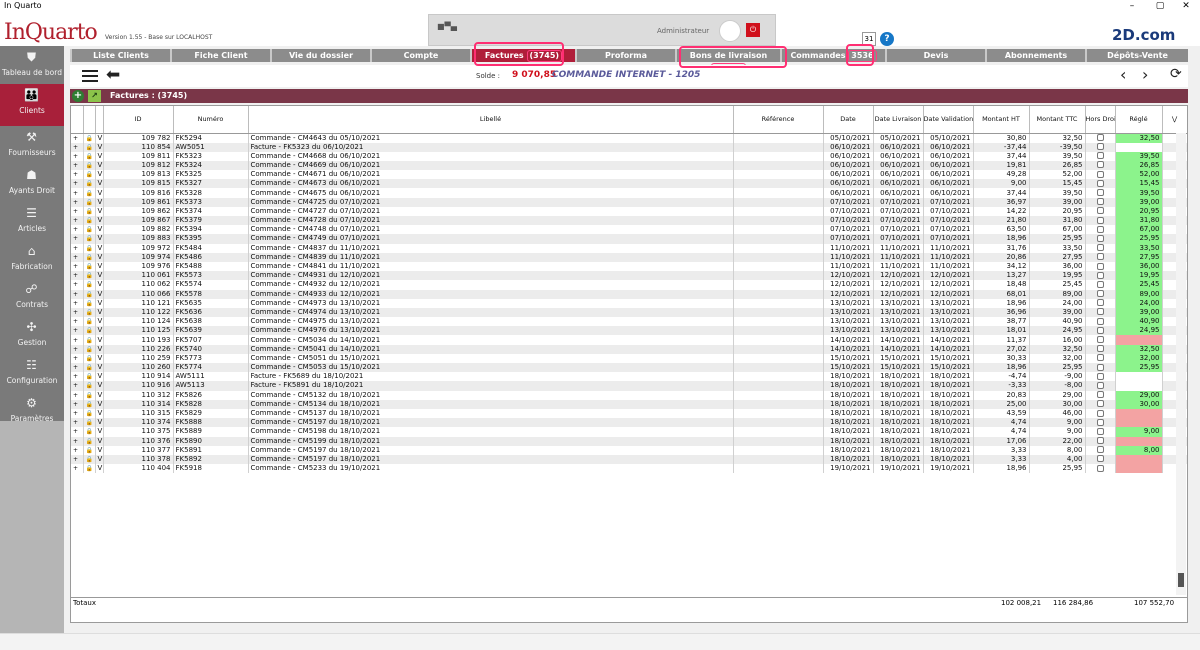 The image size is (1200, 650). Describe the element at coordinates (887, 39) in the screenshot. I see `help-icon: ?` at that location.